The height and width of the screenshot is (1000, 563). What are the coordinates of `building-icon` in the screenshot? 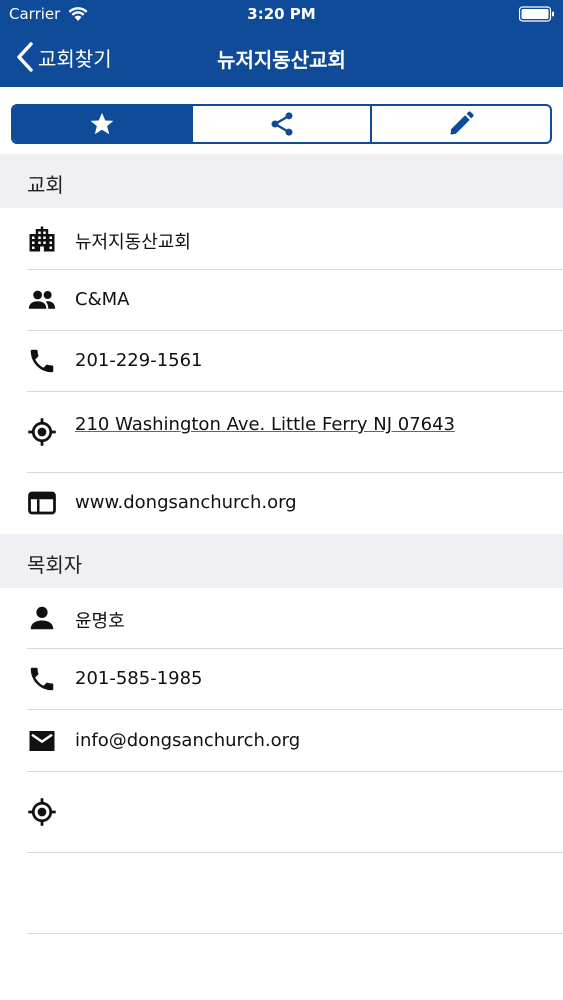 It's located at (42, 239).